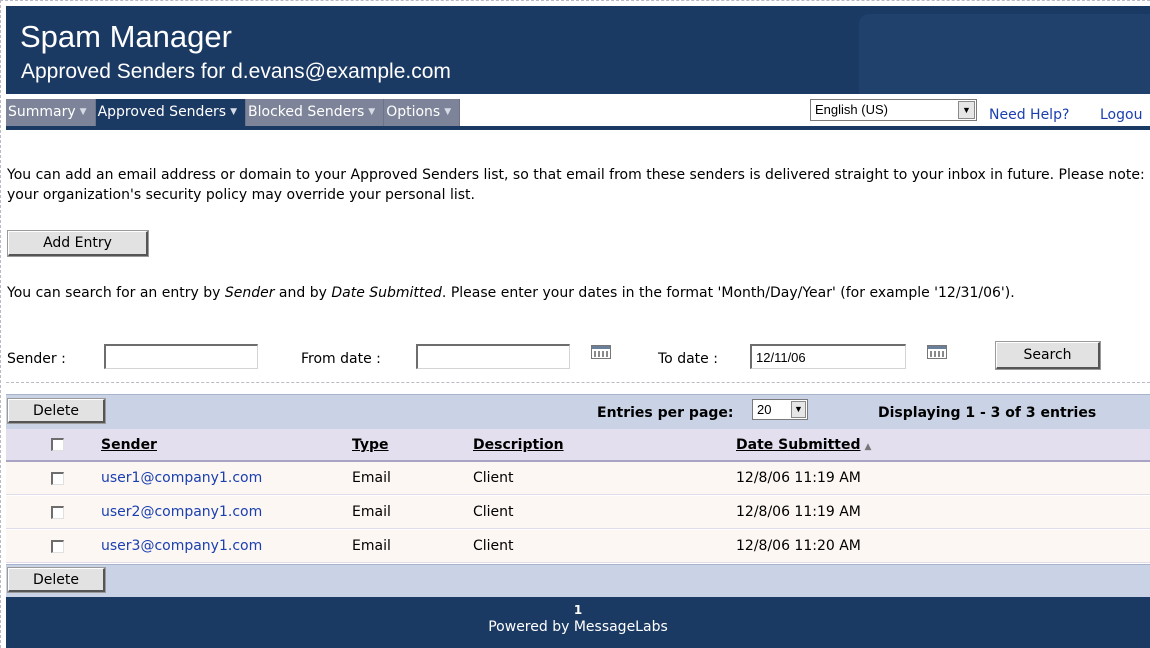 The width and height of the screenshot is (1150, 648). What do you see at coordinates (1048, 355) in the screenshot?
I see `search-button: Search` at bounding box center [1048, 355].